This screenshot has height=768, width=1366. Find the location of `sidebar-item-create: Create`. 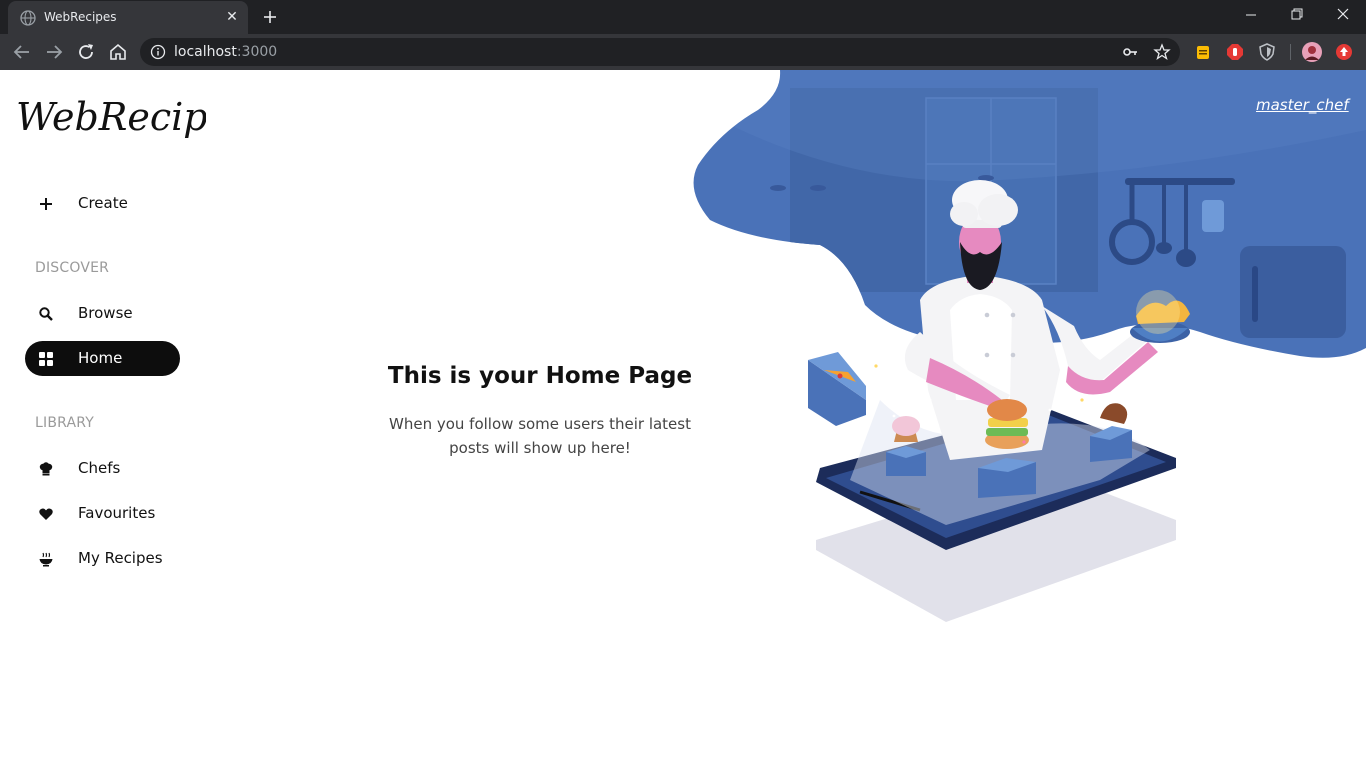

sidebar-item-create: Create is located at coordinates (102, 203).